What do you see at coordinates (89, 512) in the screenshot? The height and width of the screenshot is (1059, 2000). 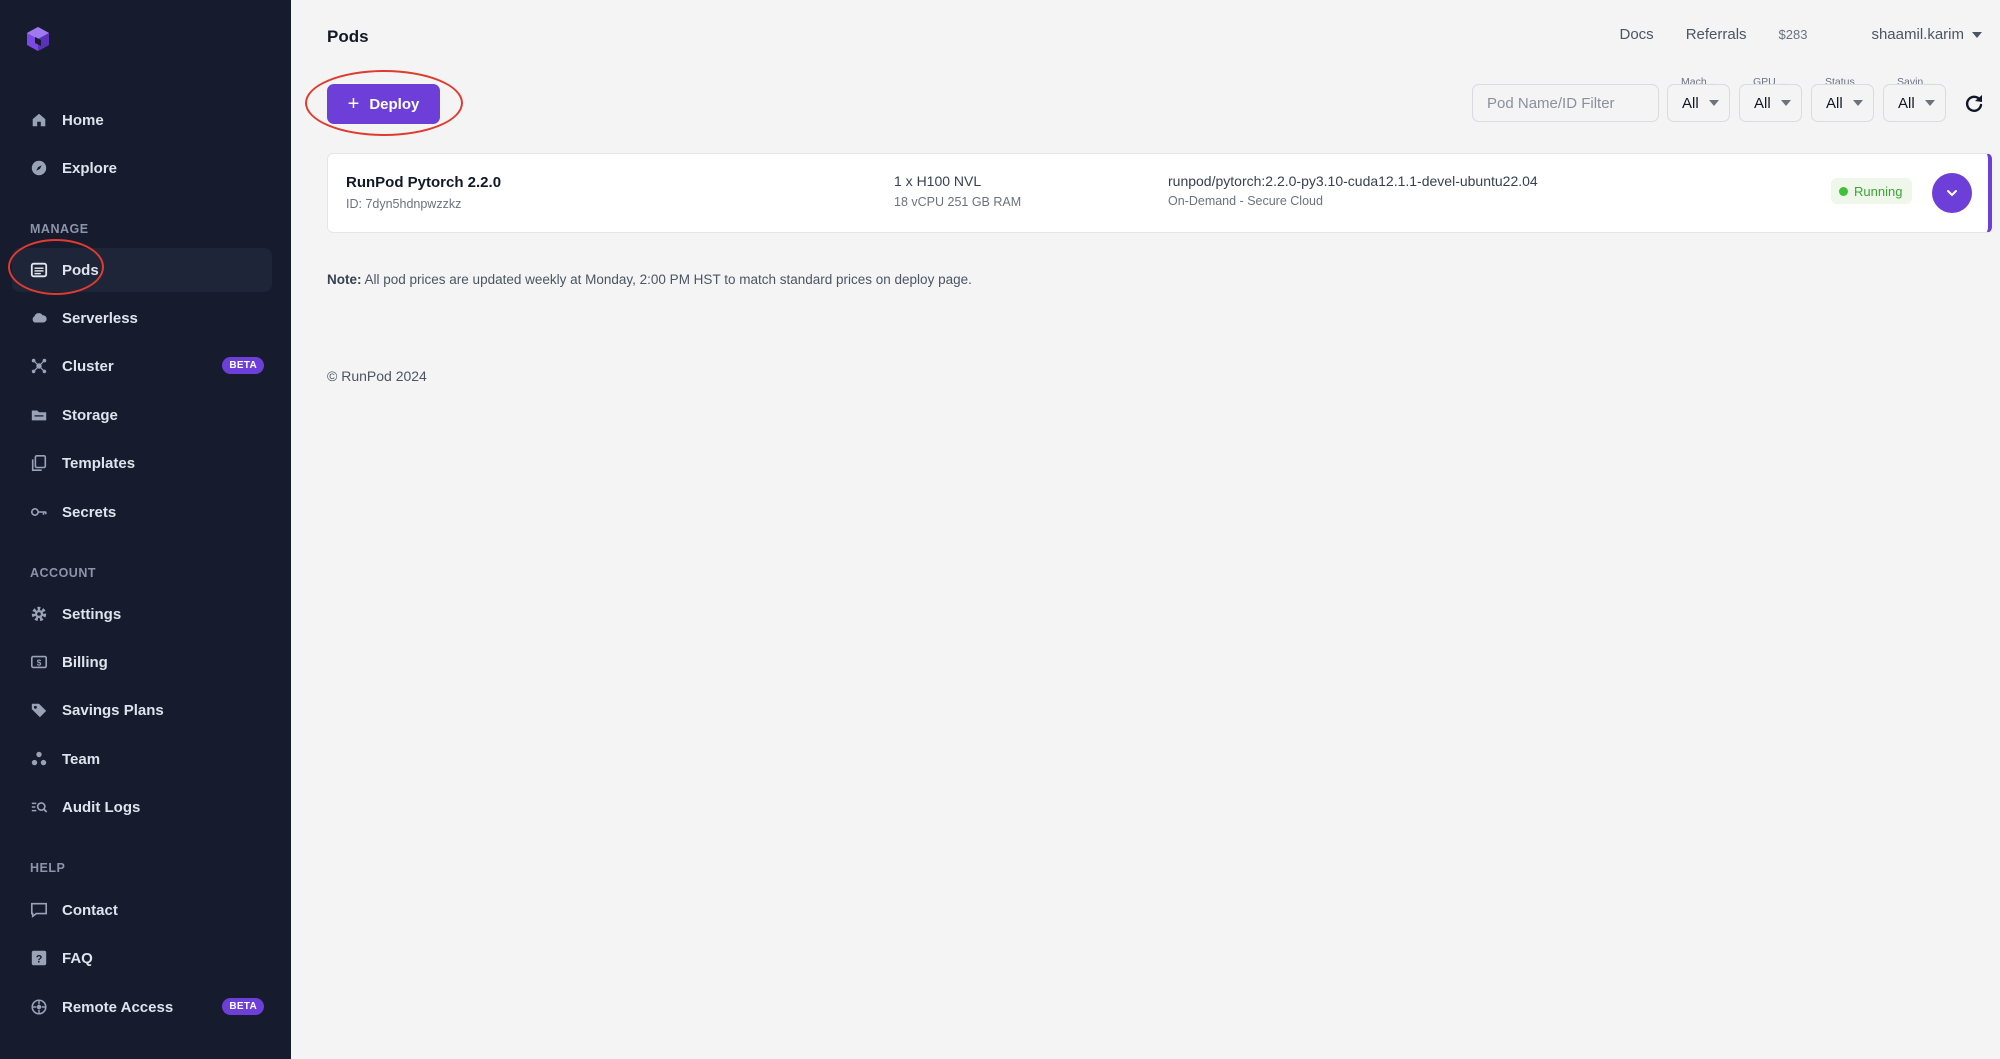 I see `sidebar-item-label: Secrets` at bounding box center [89, 512].